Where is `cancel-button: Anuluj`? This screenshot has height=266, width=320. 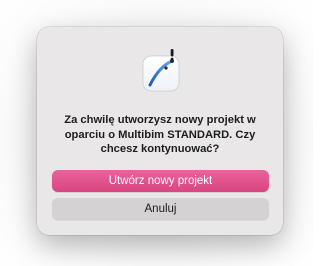 cancel-button: Anuluj is located at coordinates (160, 209).